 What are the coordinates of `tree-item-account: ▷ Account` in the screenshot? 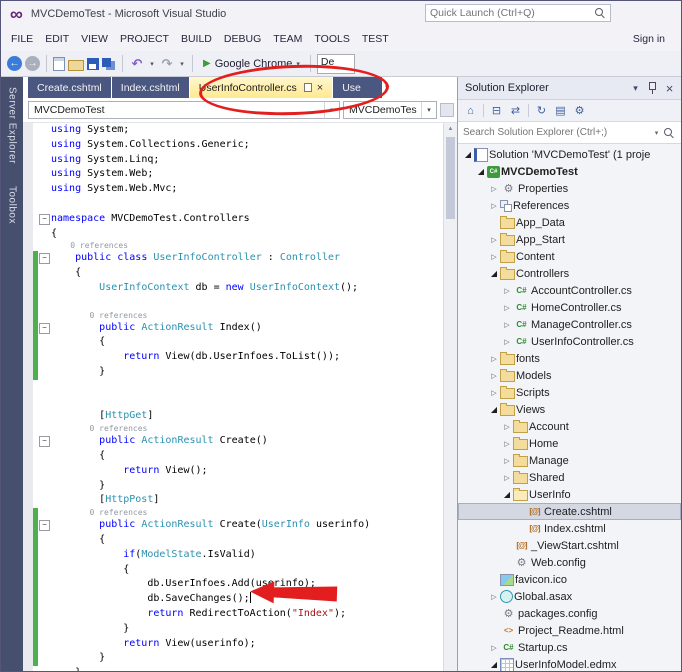 It's located at (569, 426).